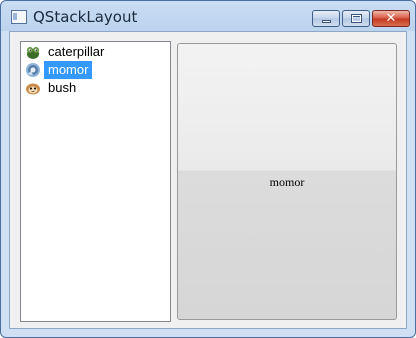 The image size is (416, 338). I want to click on page-label: momor, so click(287, 182).